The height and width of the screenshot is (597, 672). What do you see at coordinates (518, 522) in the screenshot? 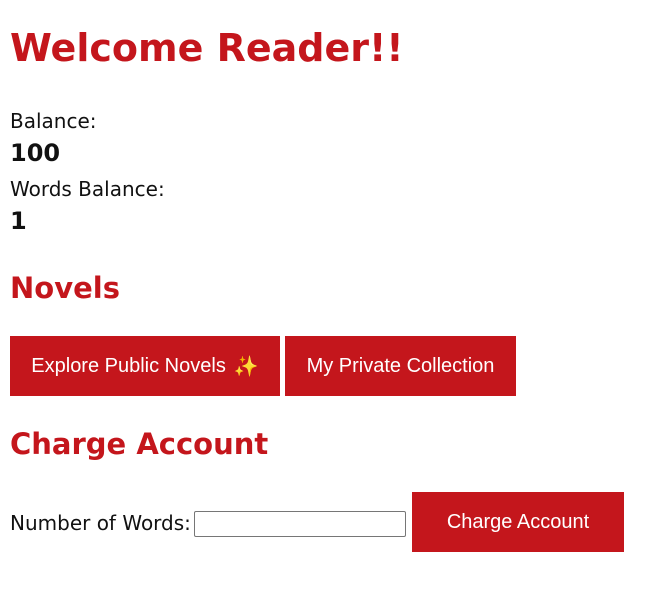
I see `charge-account-button: Charge Account` at bounding box center [518, 522].